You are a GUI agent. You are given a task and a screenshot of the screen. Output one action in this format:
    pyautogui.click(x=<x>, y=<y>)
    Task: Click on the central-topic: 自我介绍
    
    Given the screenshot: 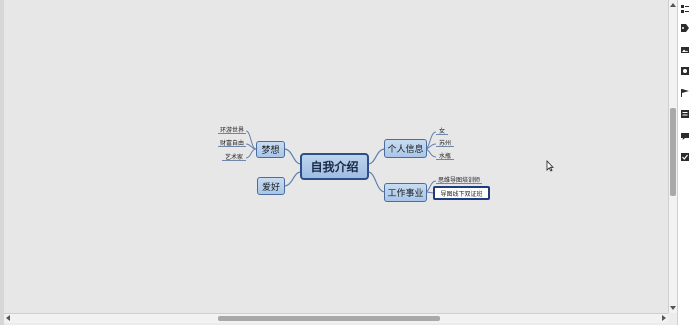 What is the action you would take?
    pyautogui.click(x=334, y=166)
    